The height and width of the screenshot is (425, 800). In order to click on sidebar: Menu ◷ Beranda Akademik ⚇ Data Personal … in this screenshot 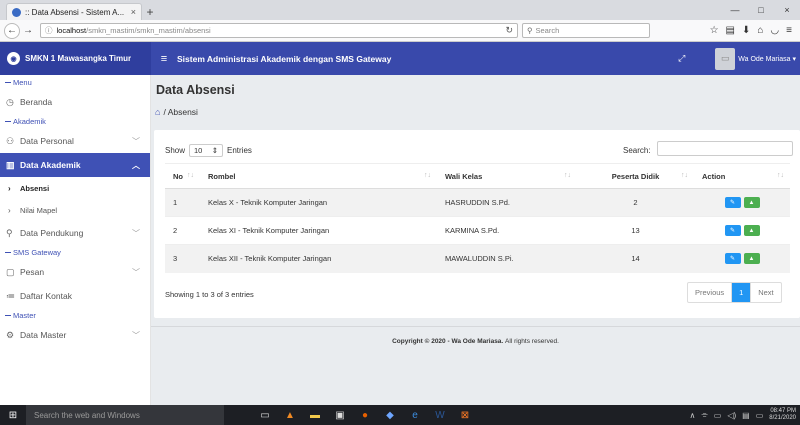, I will do `click(75, 240)`.